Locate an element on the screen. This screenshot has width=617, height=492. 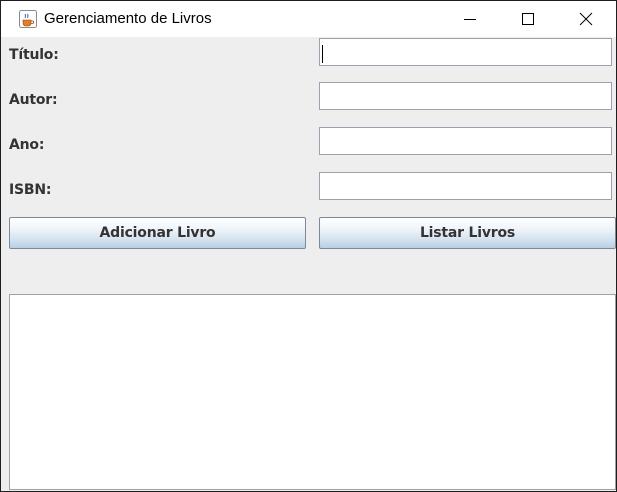
titulo-field is located at coordinates (465, 52).